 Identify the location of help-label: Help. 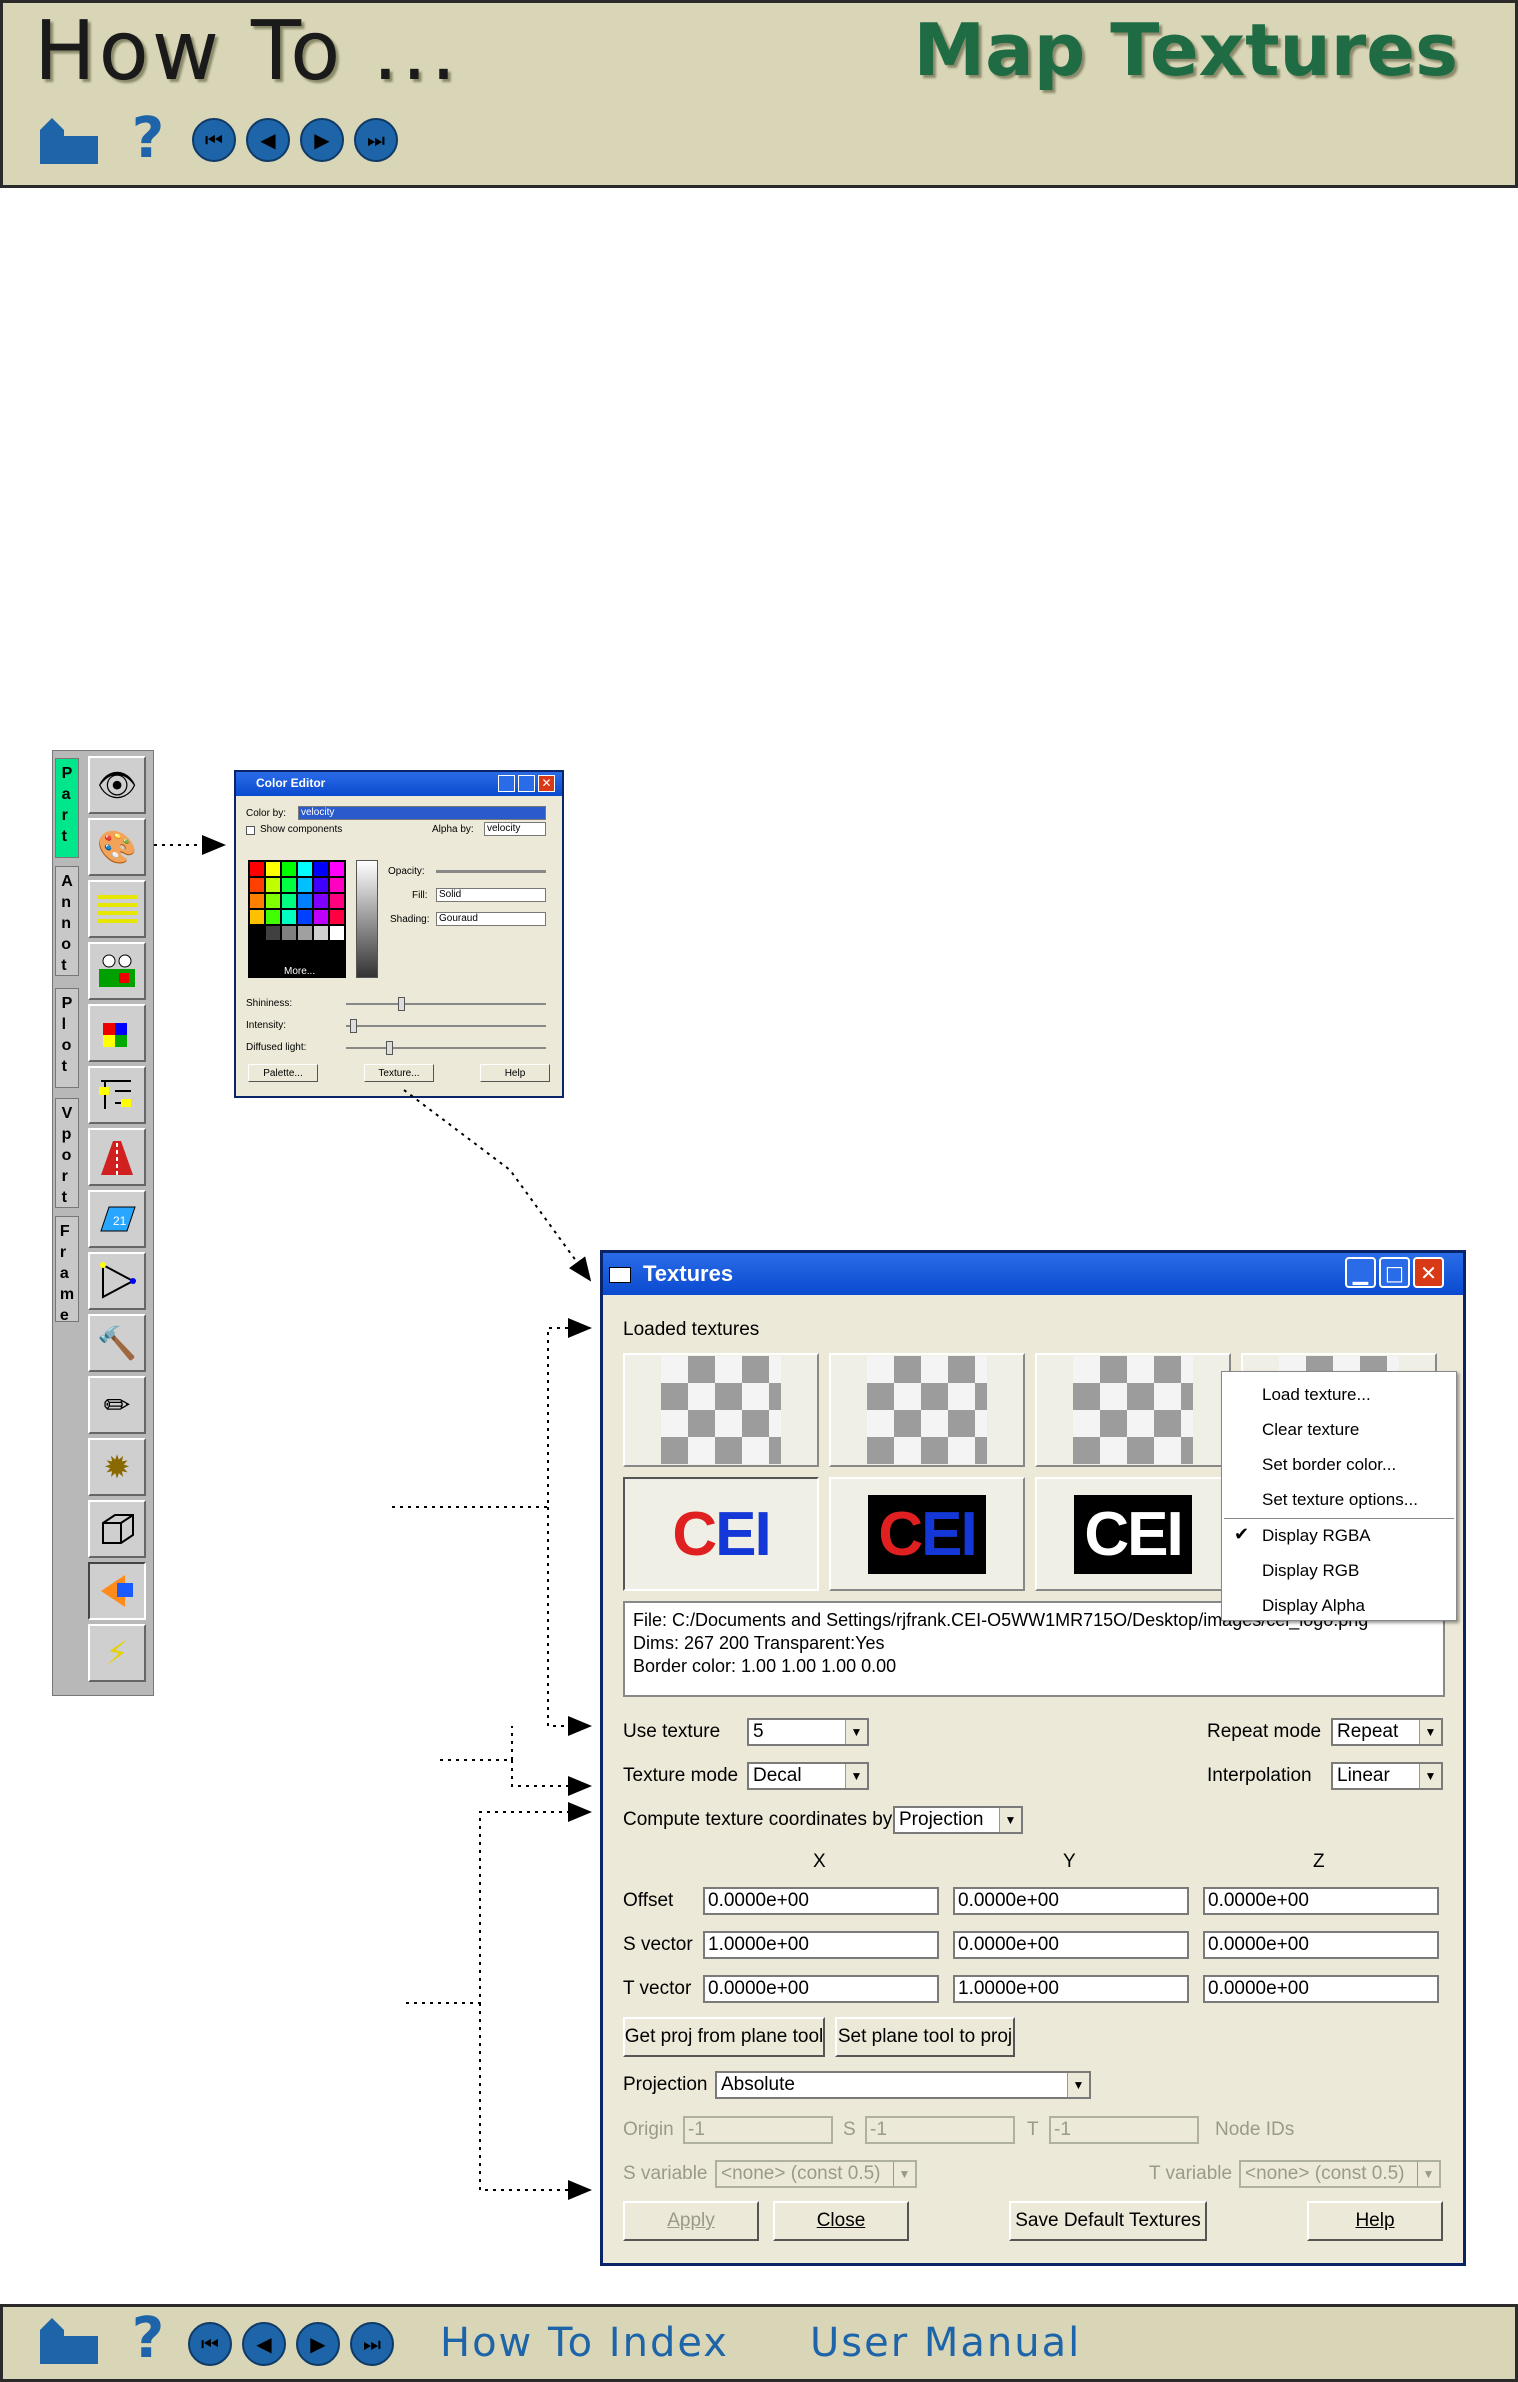
(1375, 2220).